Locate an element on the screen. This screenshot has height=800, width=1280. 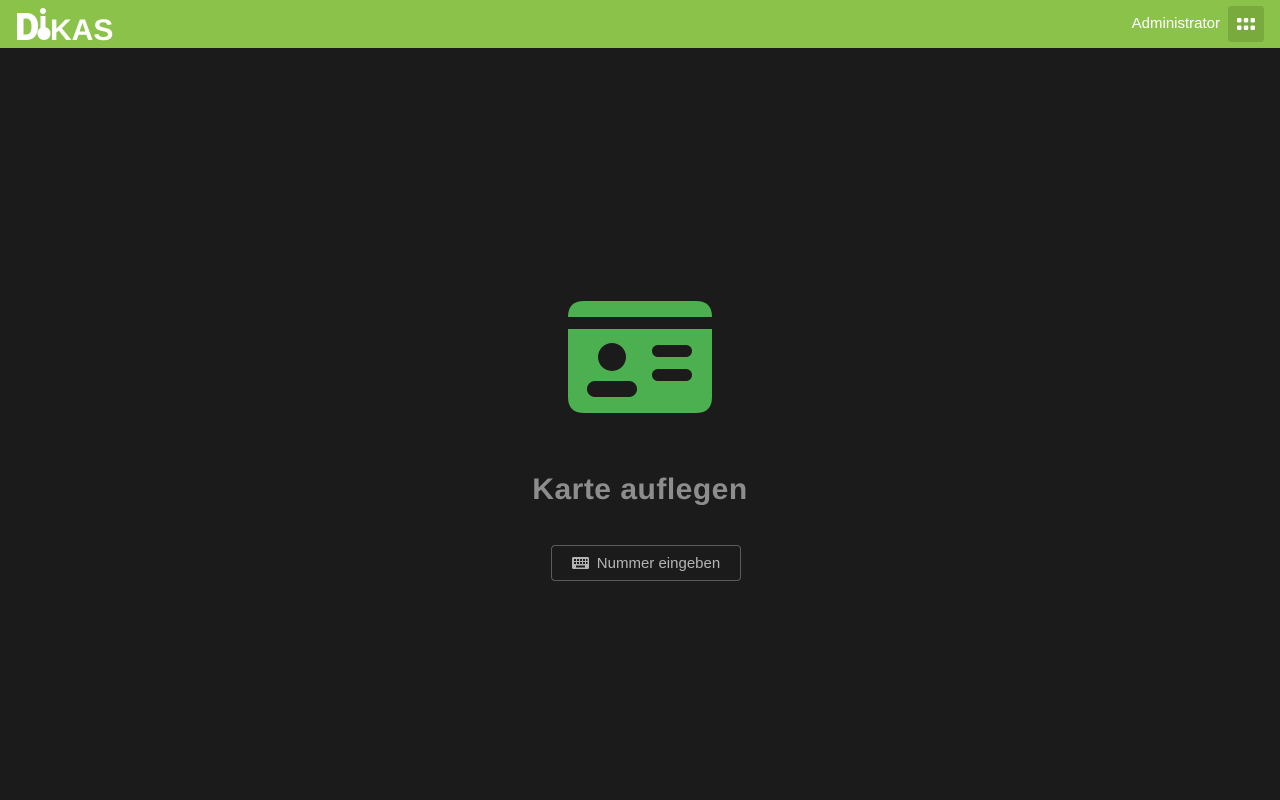
svg-text: KAS is located at coordinates (81, 27).